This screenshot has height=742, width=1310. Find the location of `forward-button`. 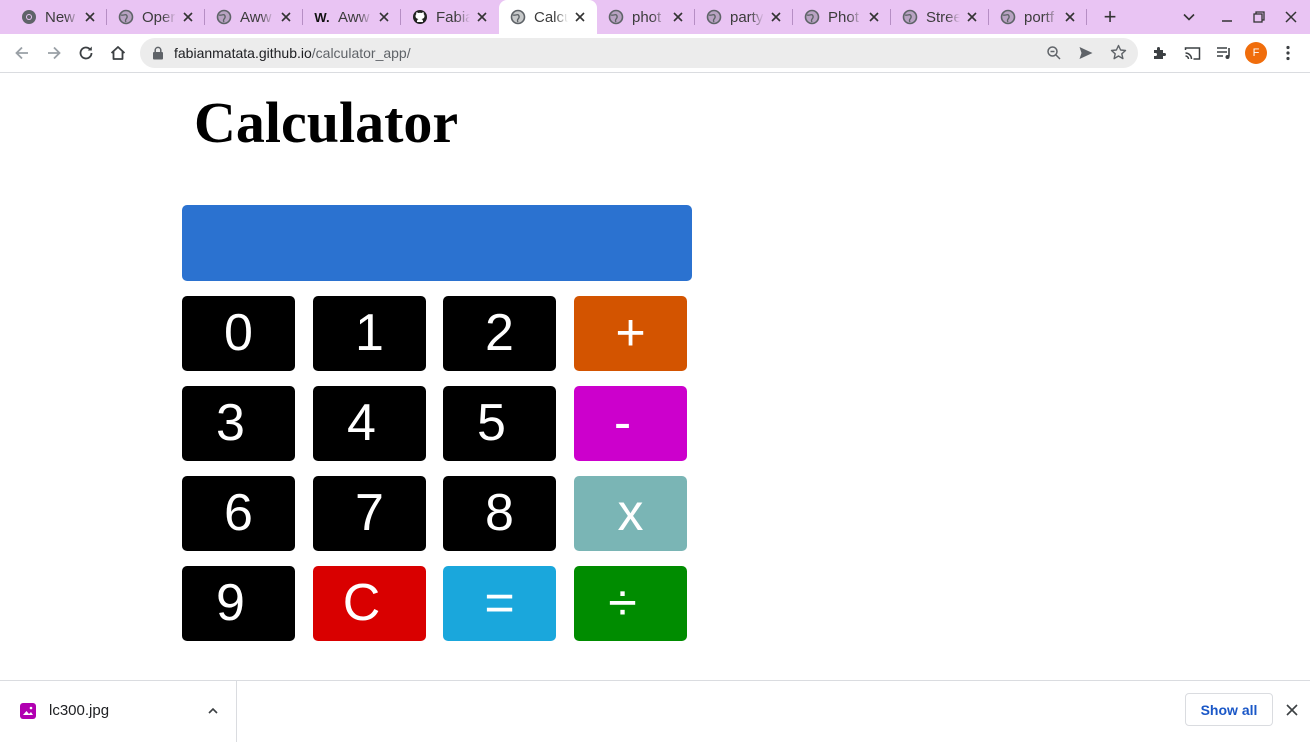

forward-button is located at coordinates (54, 53).